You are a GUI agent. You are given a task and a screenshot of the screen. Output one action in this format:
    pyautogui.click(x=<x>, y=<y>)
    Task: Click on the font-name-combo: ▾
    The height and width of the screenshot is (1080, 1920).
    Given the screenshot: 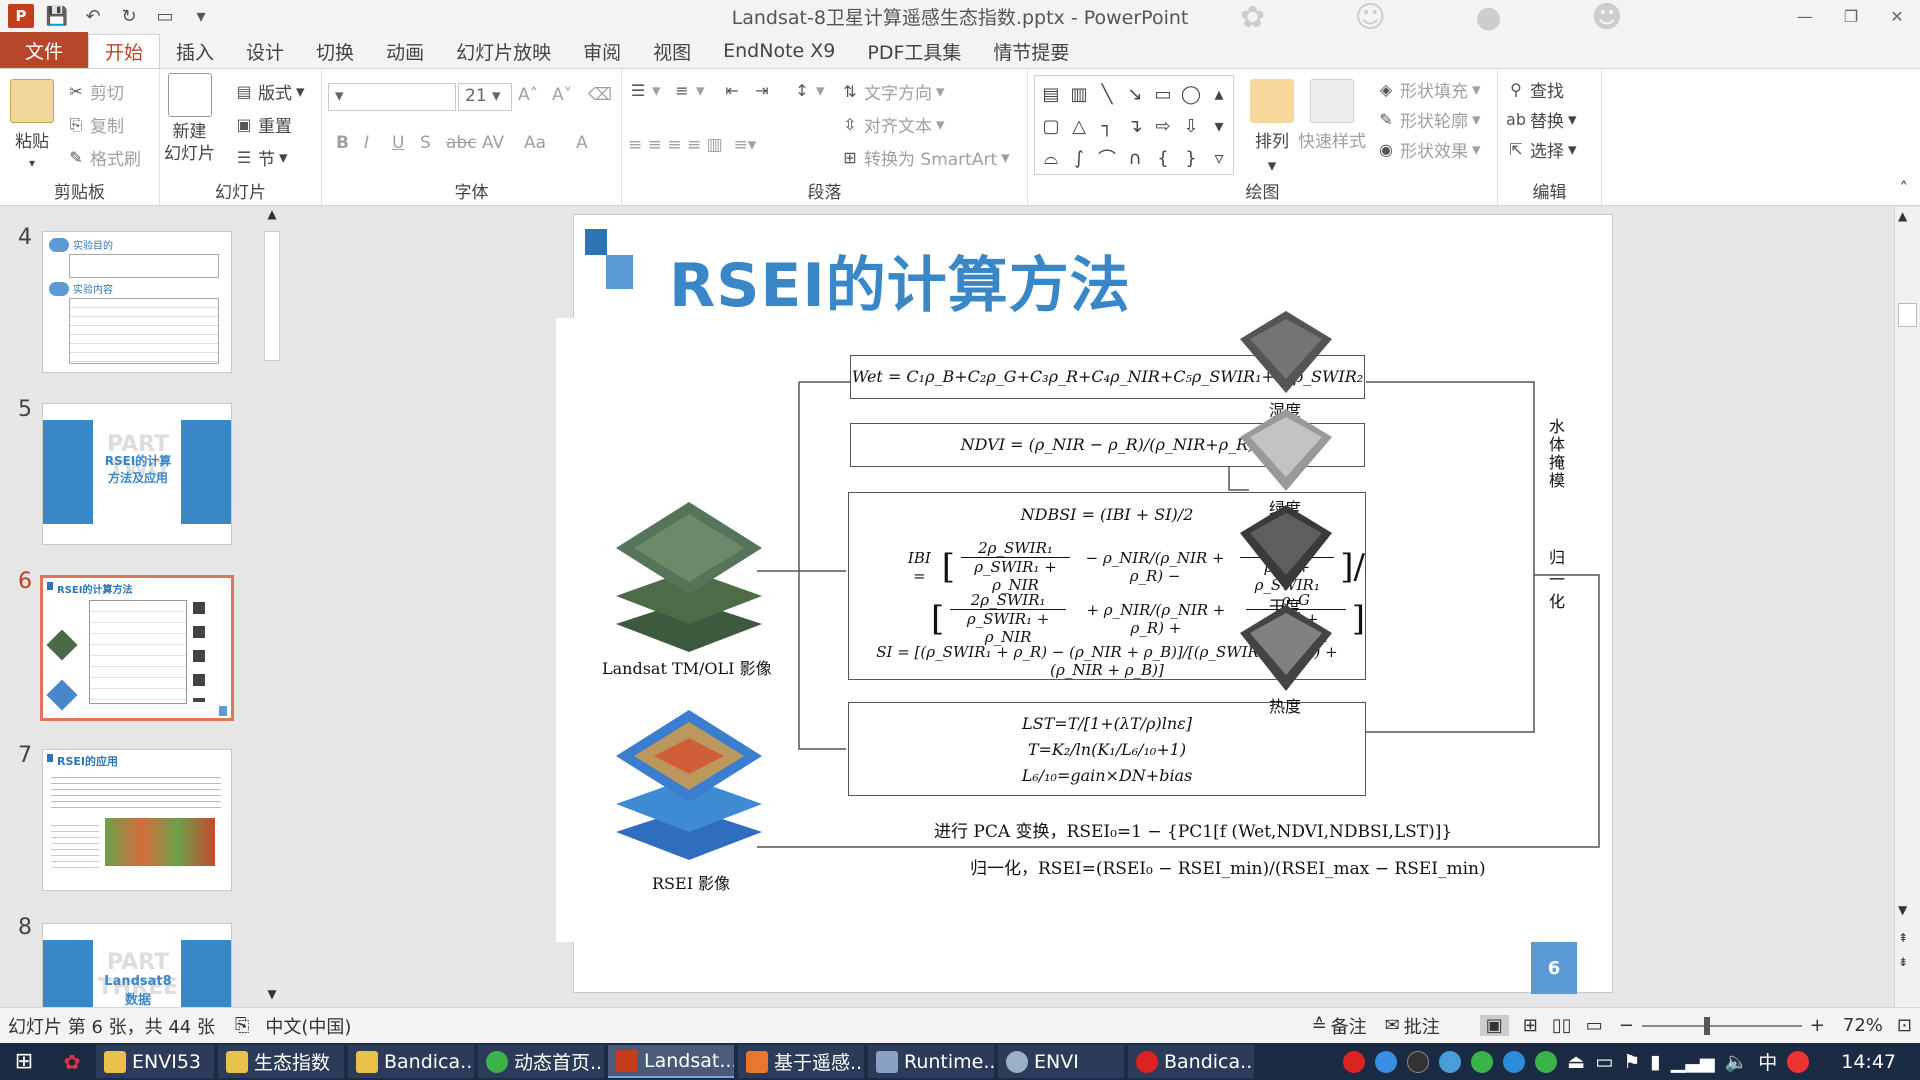 What is the action you would take?
    pyautogui.click(x=392, y=97)
    